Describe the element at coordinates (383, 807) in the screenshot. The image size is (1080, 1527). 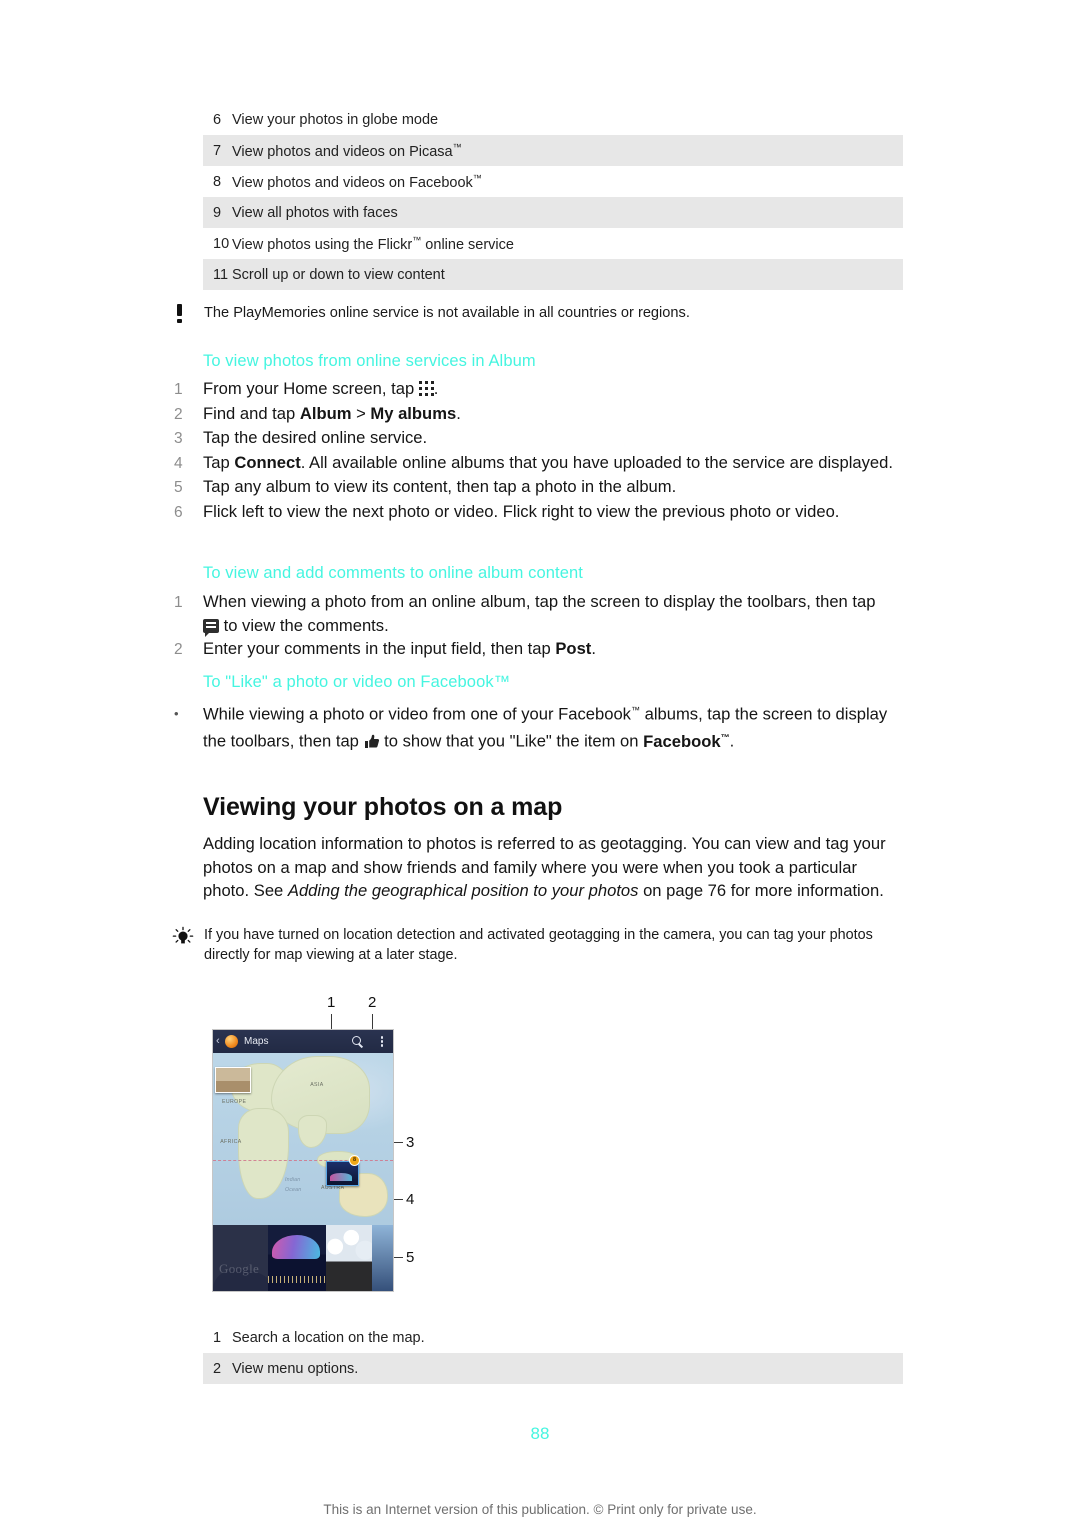
I see `page-title: Viewing your photos on a map` at that location.